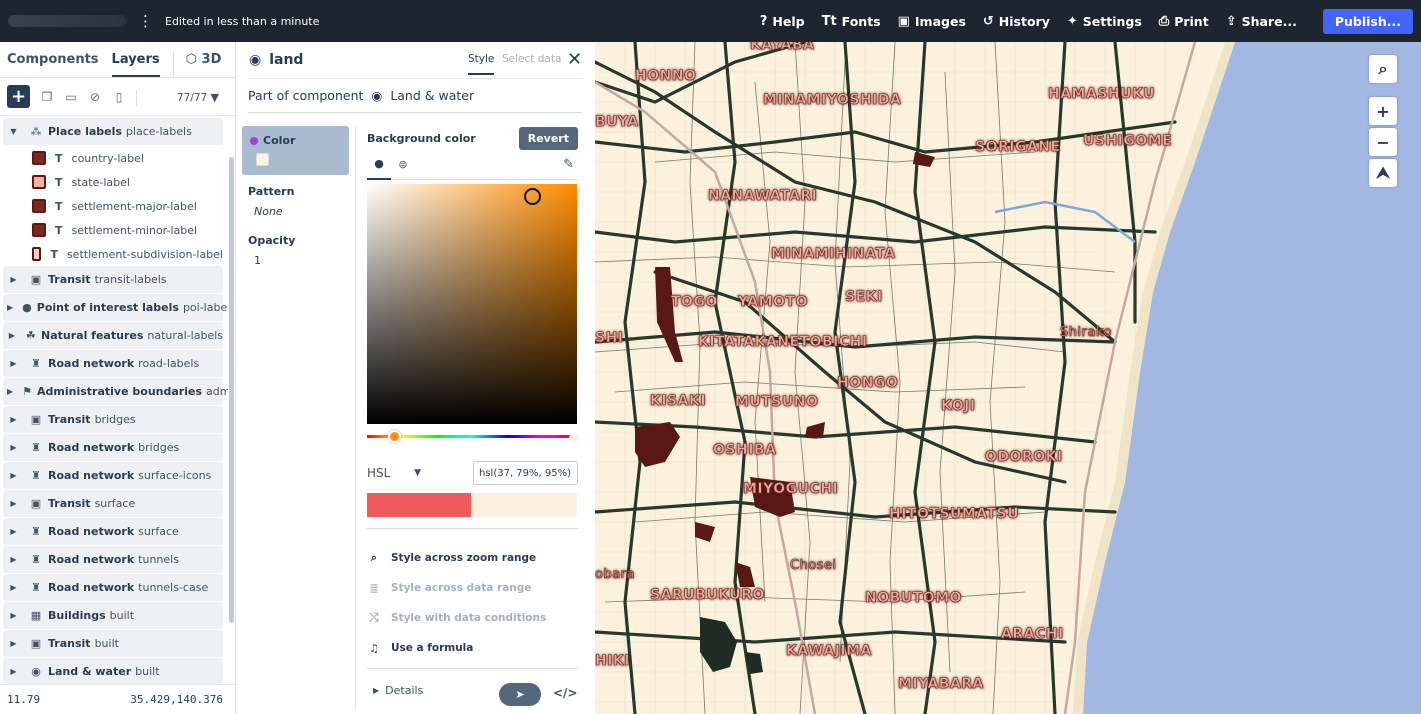 The width and height of the screenshot is (1421, 714). What do you see at coordinates (473, 436) in the screenshot?
I see `hue-slider` at bounding box center [473, 436].